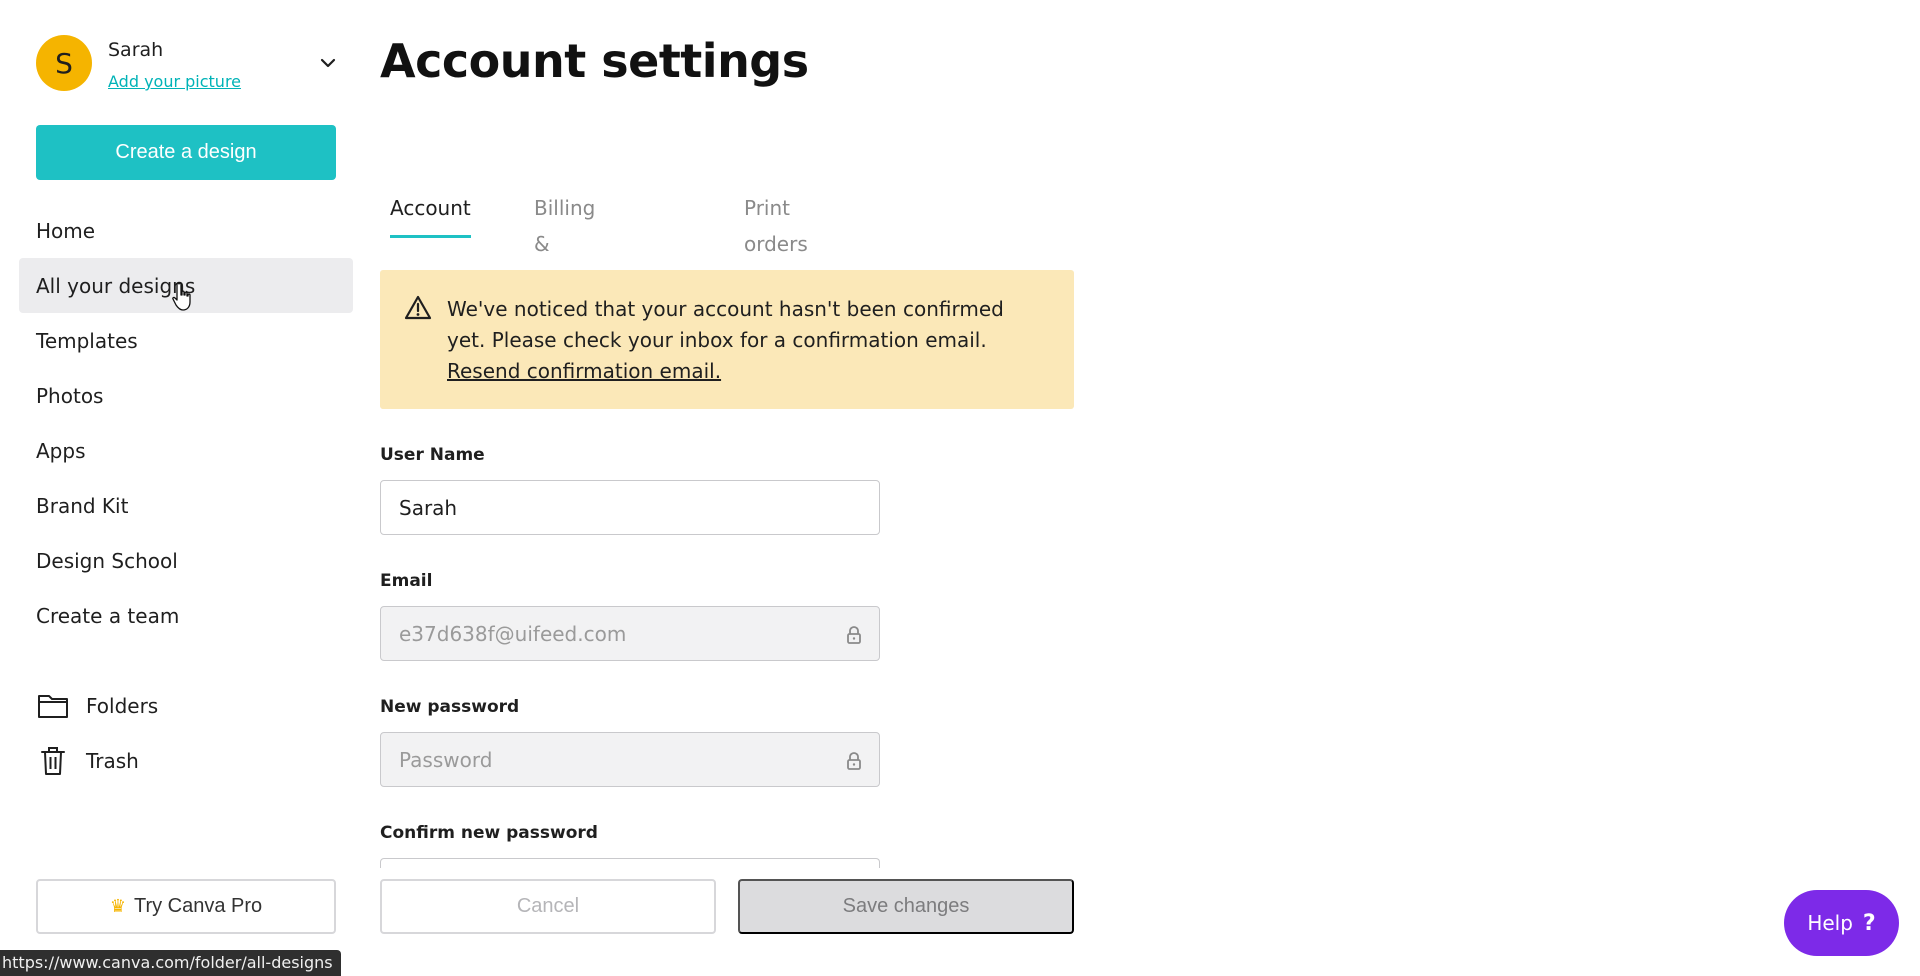 This screenshot has height=976, width=1920. I want to click on sidebar-item-home: Home, so click(186, 230).